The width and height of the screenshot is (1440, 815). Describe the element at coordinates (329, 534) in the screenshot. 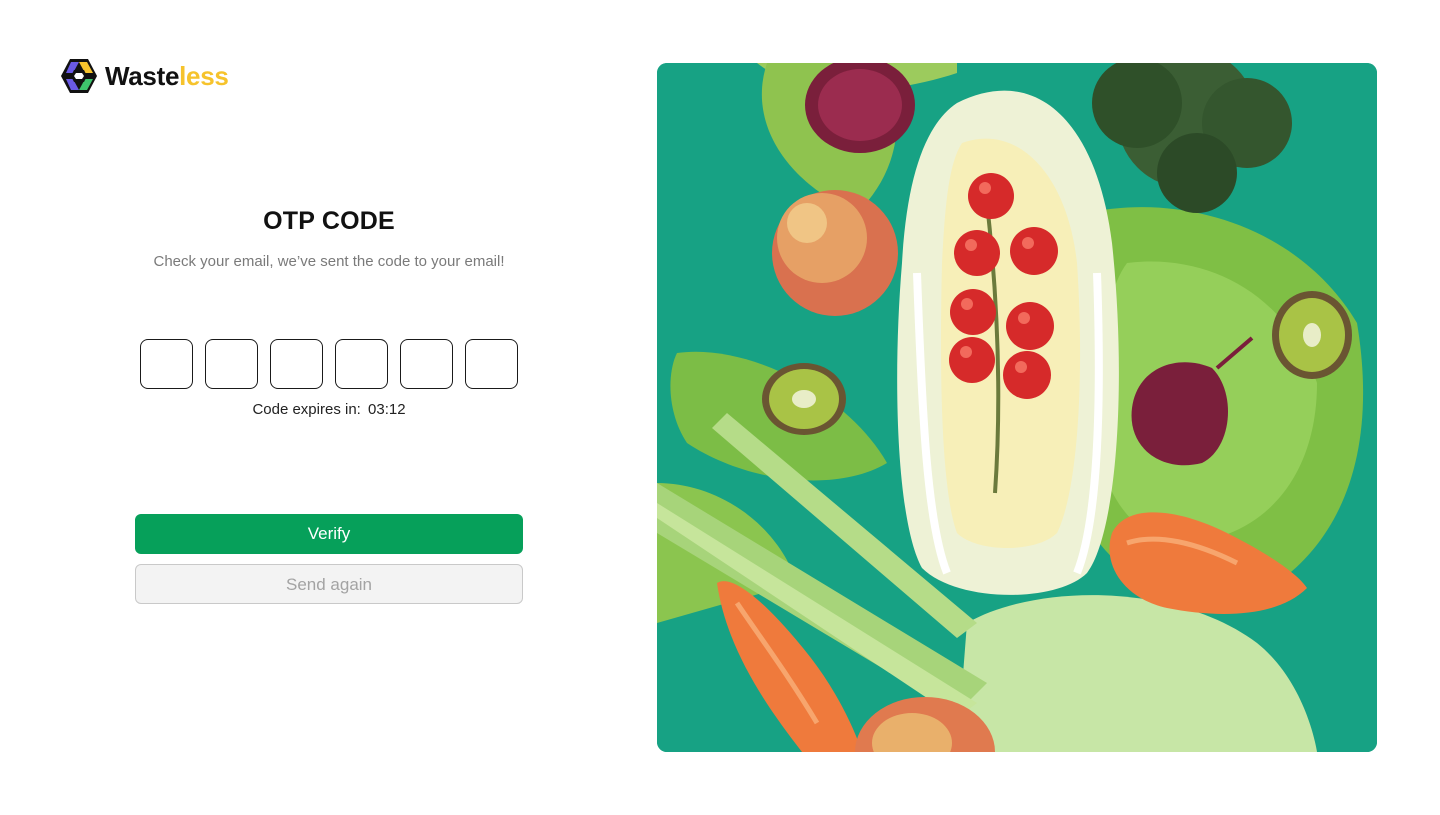

I see `verify-button: Verify` at that location.